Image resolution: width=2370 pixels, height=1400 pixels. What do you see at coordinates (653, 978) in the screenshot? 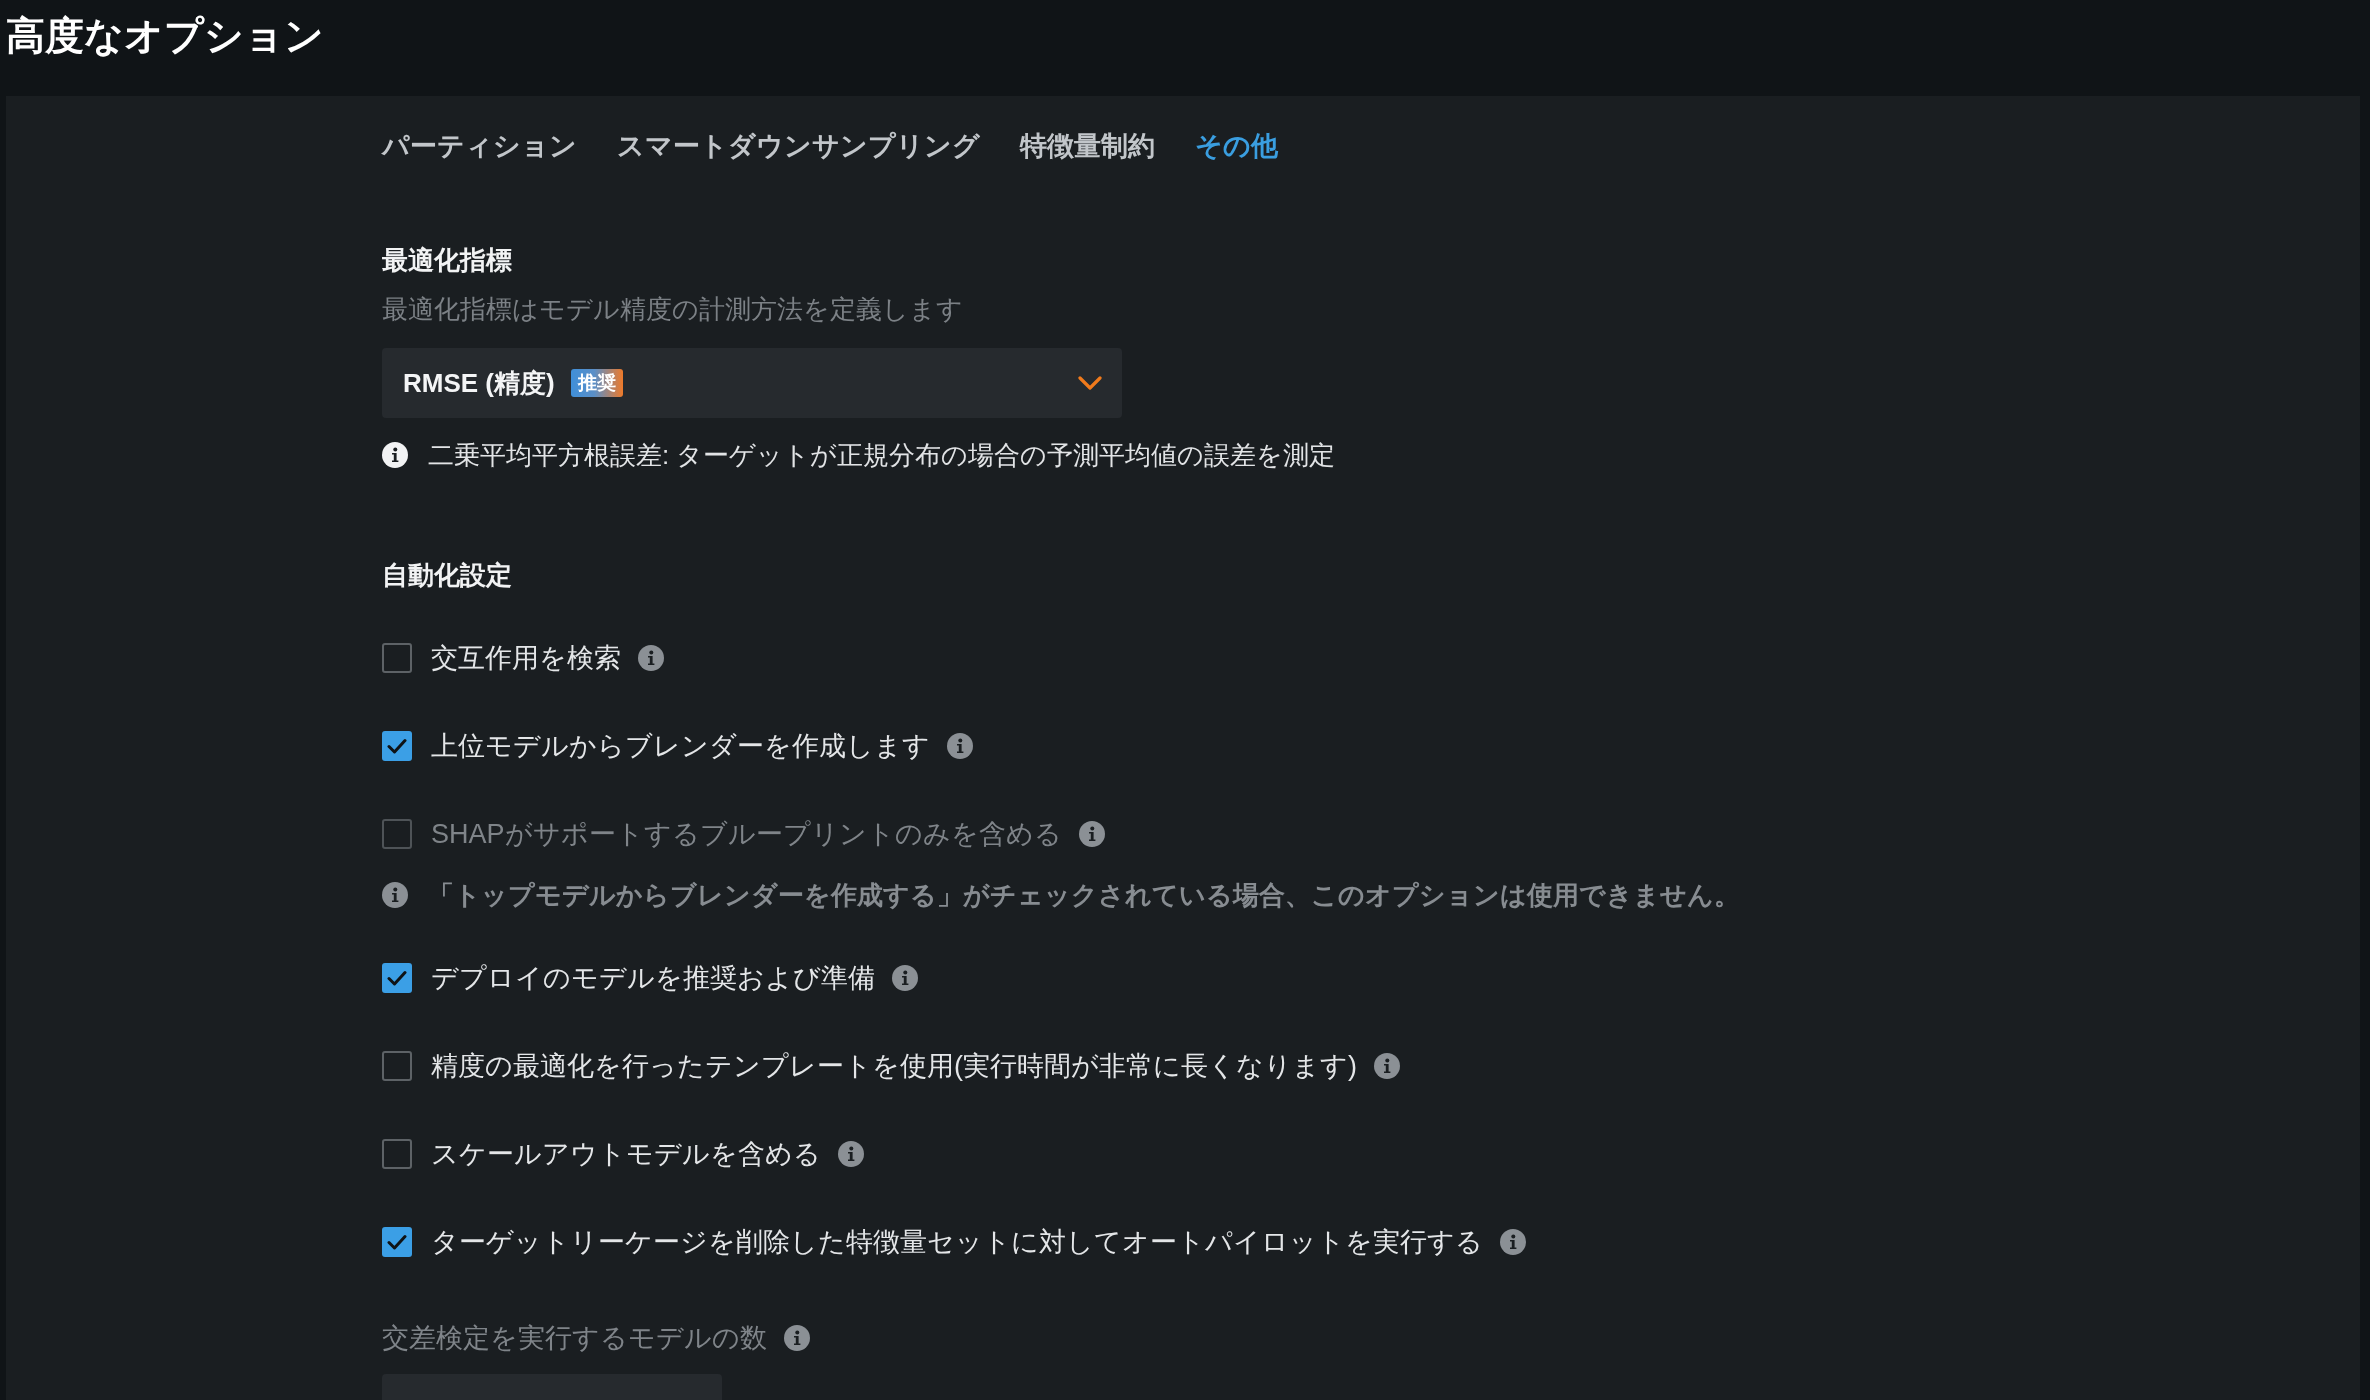
I see `checkbox-label: デプロイのモデルを推奨および準備` at bounding box center [653, 978].